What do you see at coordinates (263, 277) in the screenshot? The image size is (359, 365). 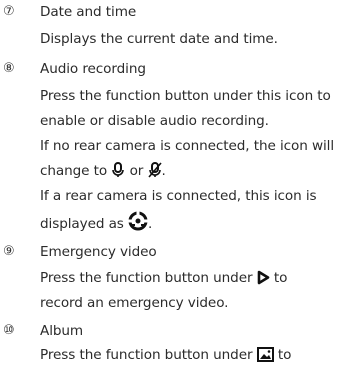 I see `play-triangle-icon` at bounding box center [263, 277].